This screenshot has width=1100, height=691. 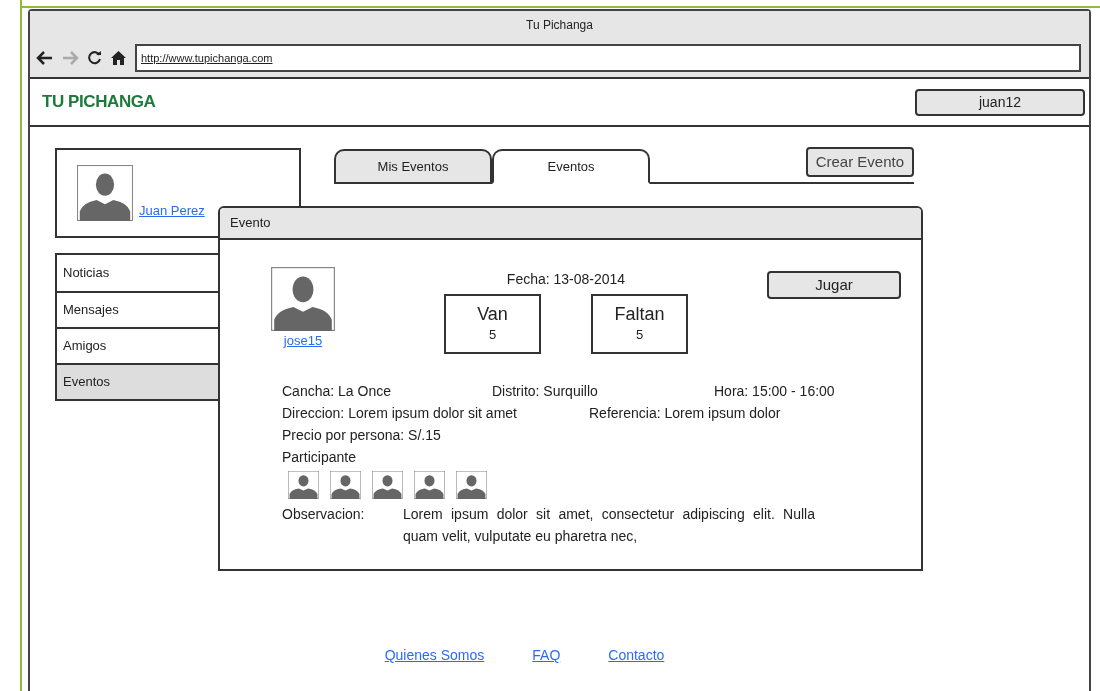 I want to click on event-detail: Direccion: Lorem ipsum dolor sit amet, so click(x=400, y=413).